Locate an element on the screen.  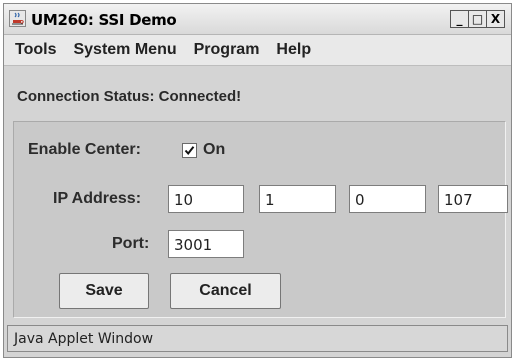
port-label: Port: is located at coordinates (131, 243).